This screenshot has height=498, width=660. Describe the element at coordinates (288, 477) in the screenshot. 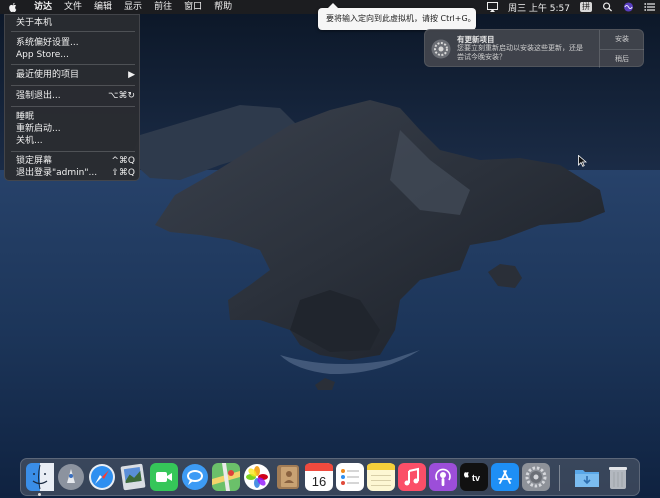

I see `contacts-icon` at that location.